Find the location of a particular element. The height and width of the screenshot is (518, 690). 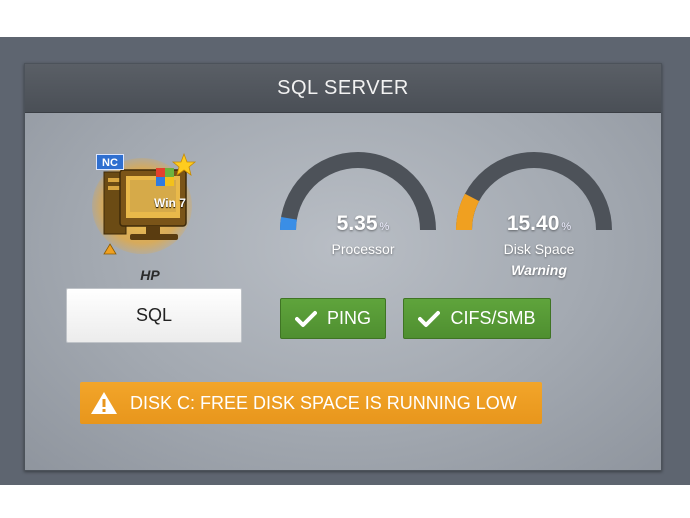

server-title: SQL SERVER is located at coordinates (343, 87).